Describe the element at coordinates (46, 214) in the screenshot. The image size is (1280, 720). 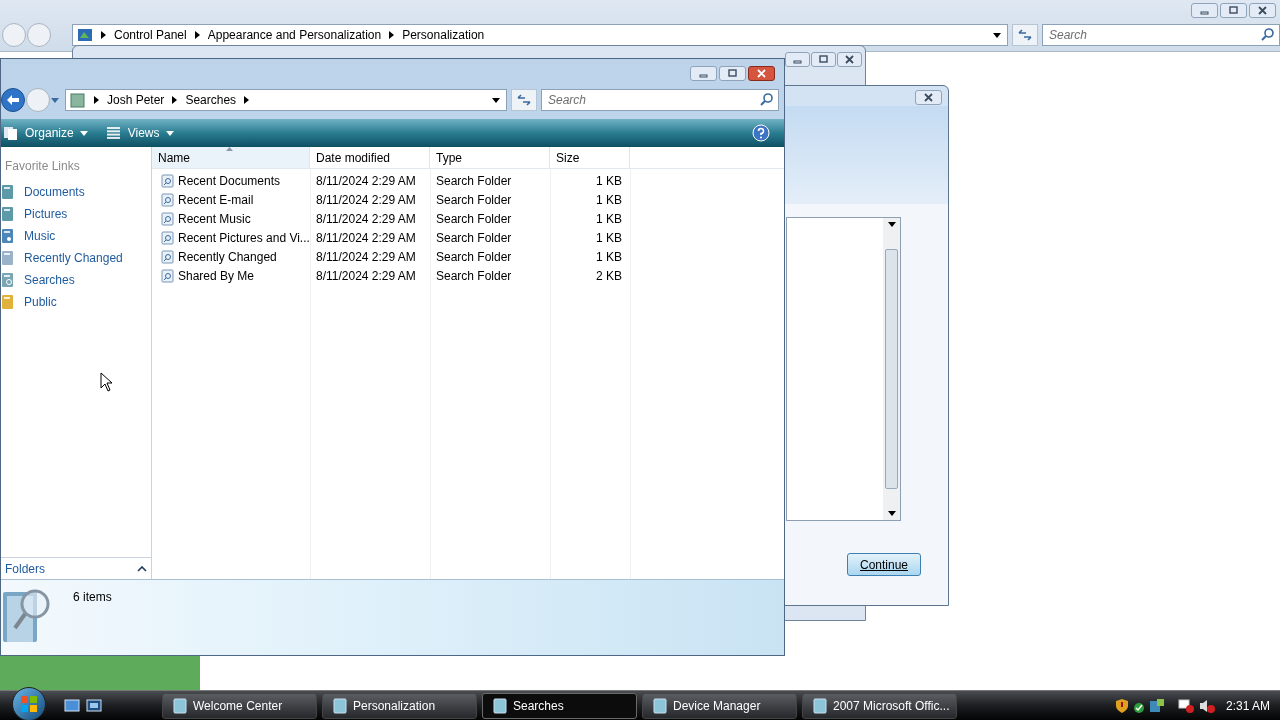
I see `favorite-link: Pictures` at that location.